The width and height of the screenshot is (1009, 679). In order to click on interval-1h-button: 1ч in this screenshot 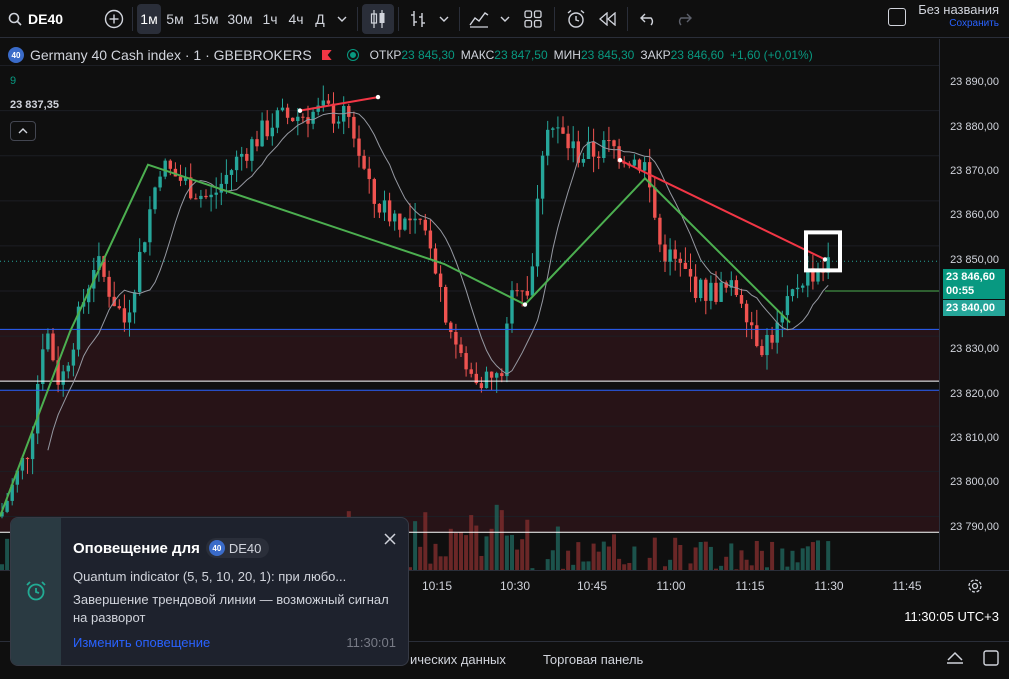, I will do `click(270, 19)`.